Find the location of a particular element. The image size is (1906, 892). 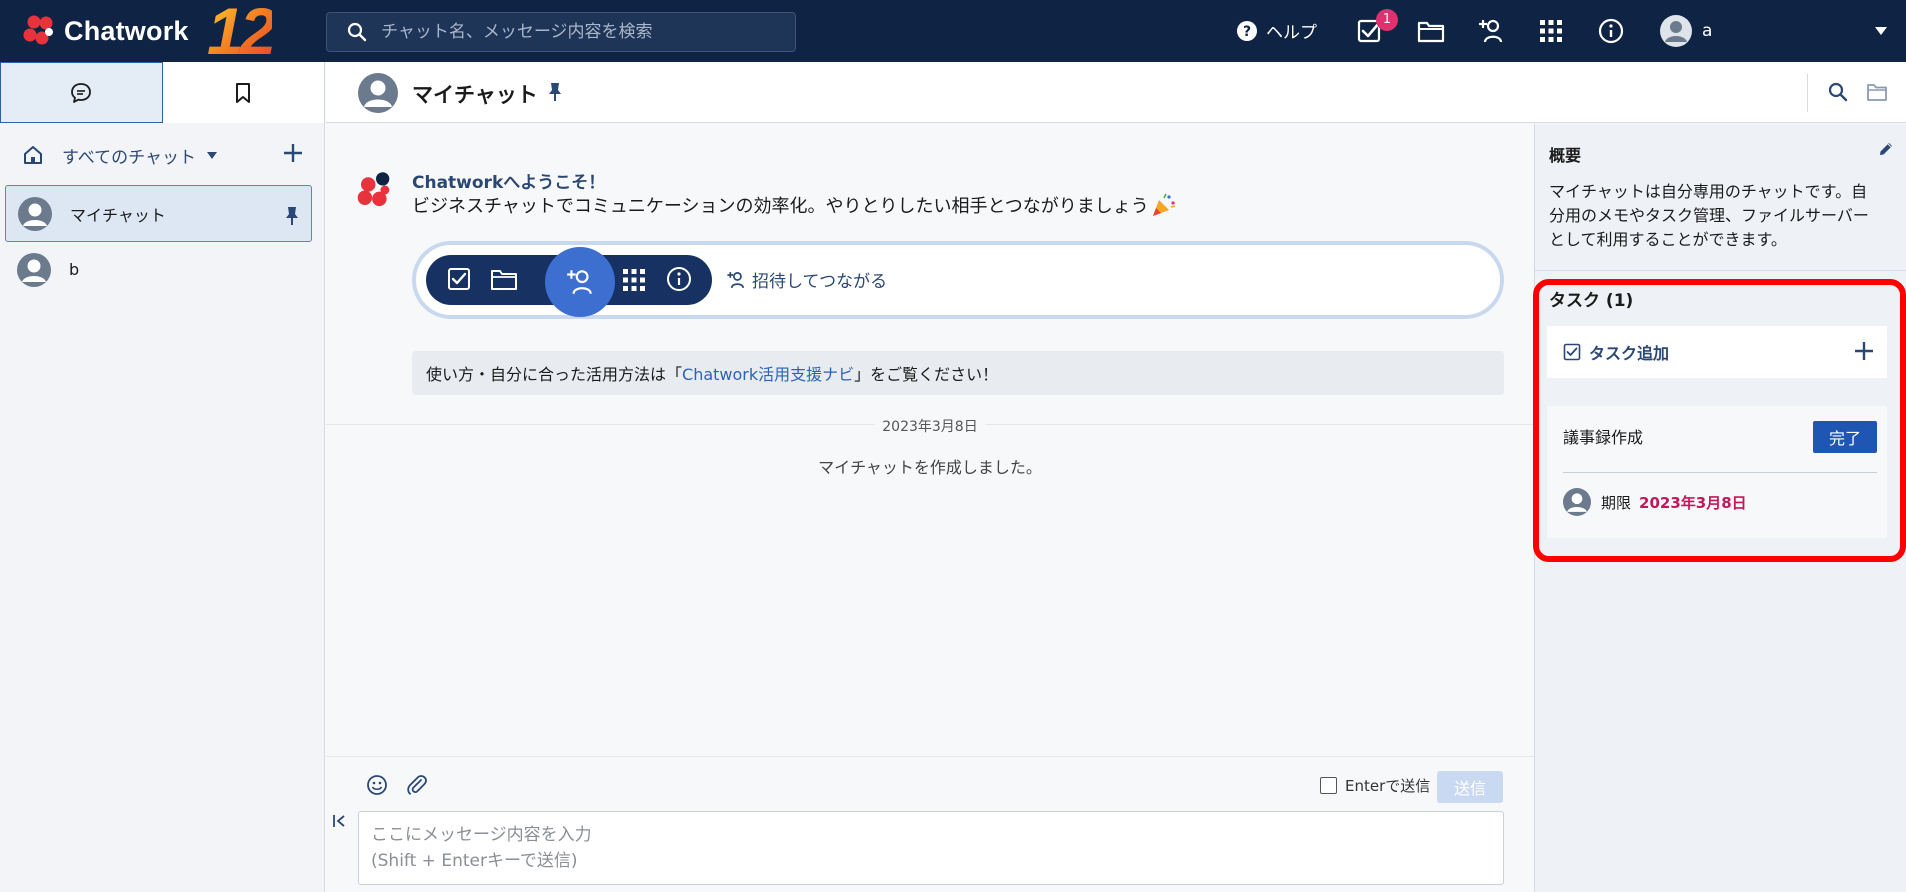

chatwork-mark-icon is located at coordinates (373, 189).